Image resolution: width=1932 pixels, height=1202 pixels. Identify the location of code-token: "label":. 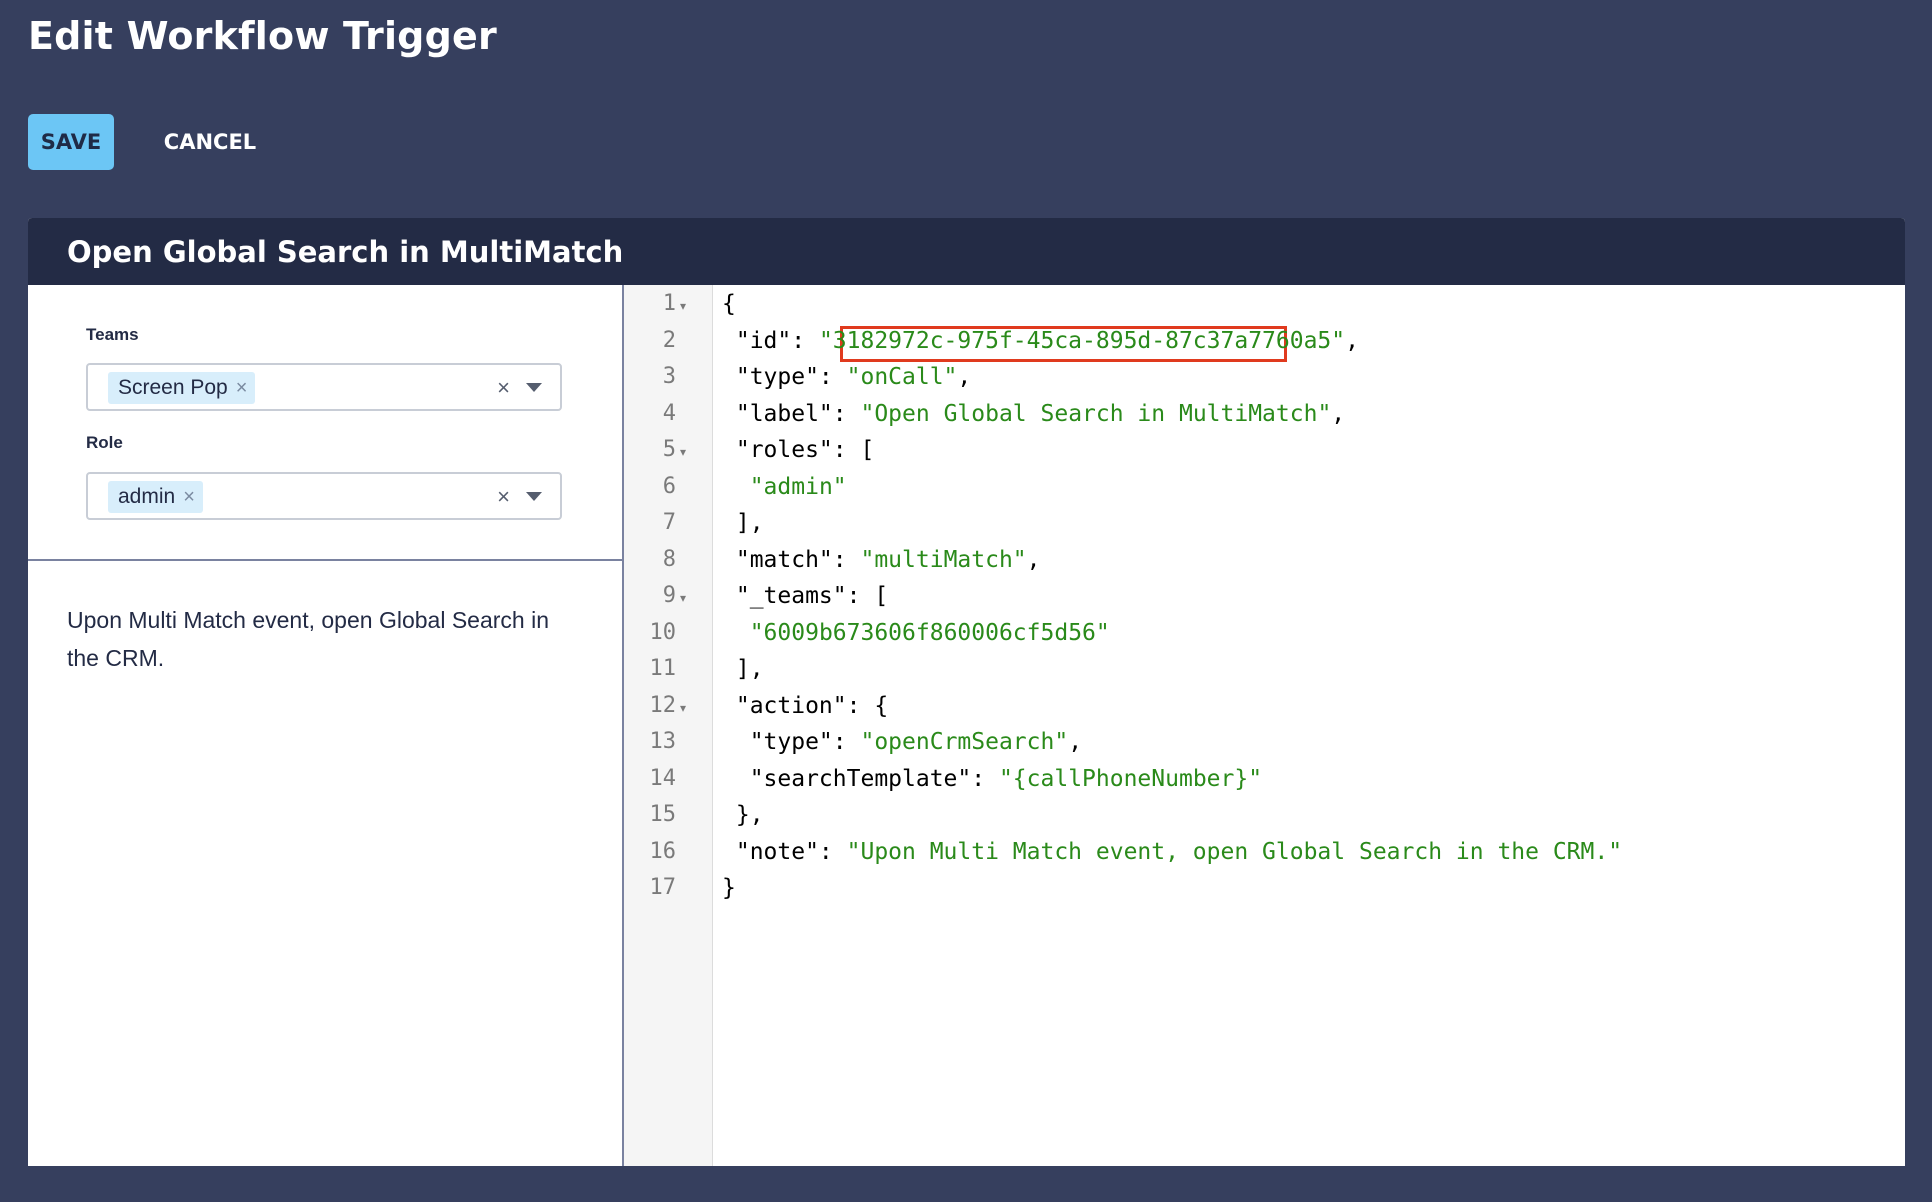
(791, 413).